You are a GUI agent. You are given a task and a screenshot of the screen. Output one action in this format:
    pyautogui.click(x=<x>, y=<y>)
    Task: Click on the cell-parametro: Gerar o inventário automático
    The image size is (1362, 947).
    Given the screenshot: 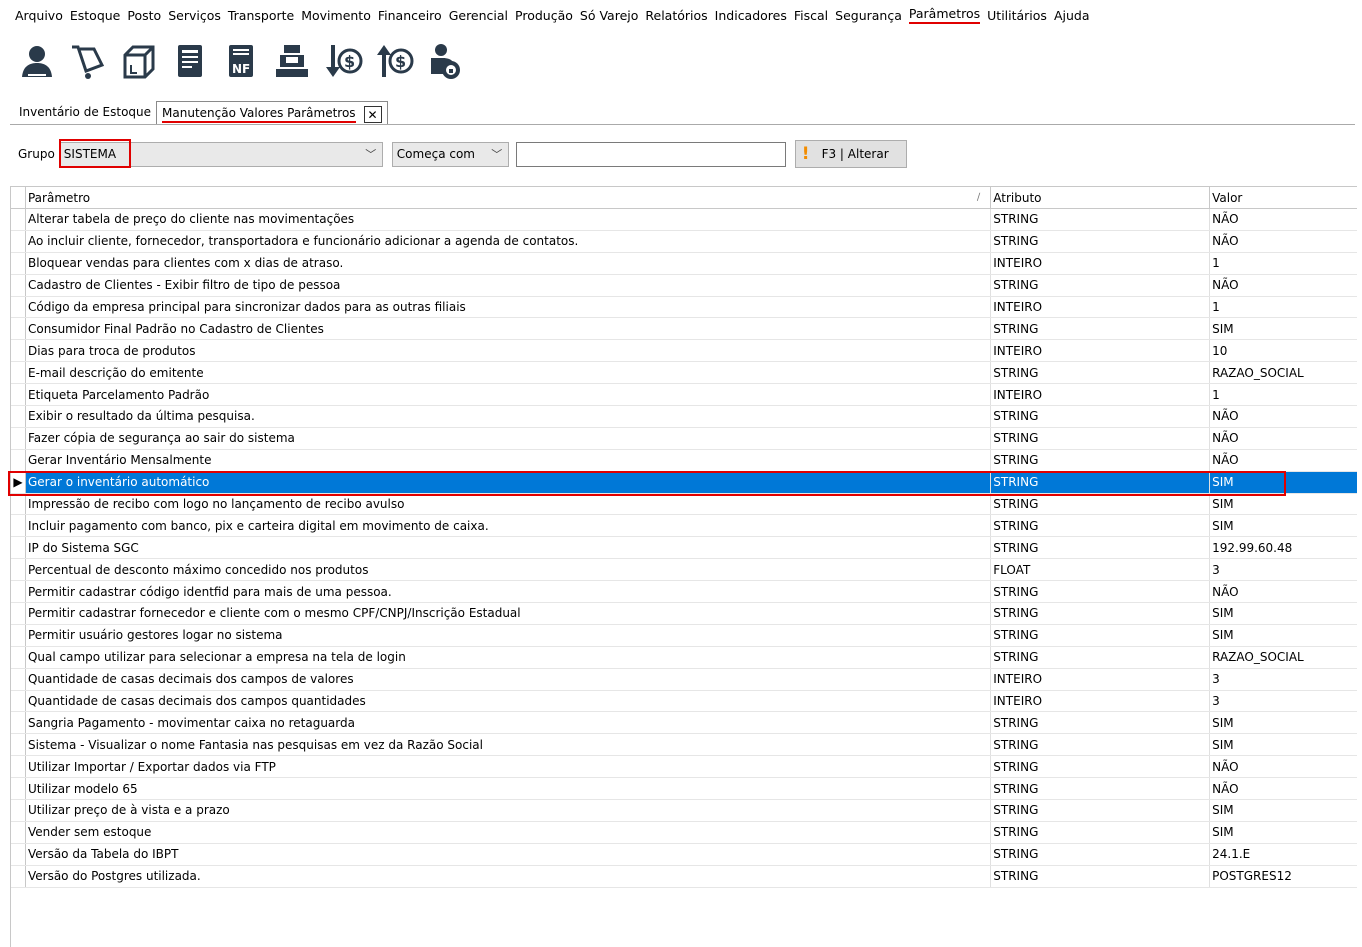 What is the action you would take?
    pyautogui.click(x=509, y=482)
    